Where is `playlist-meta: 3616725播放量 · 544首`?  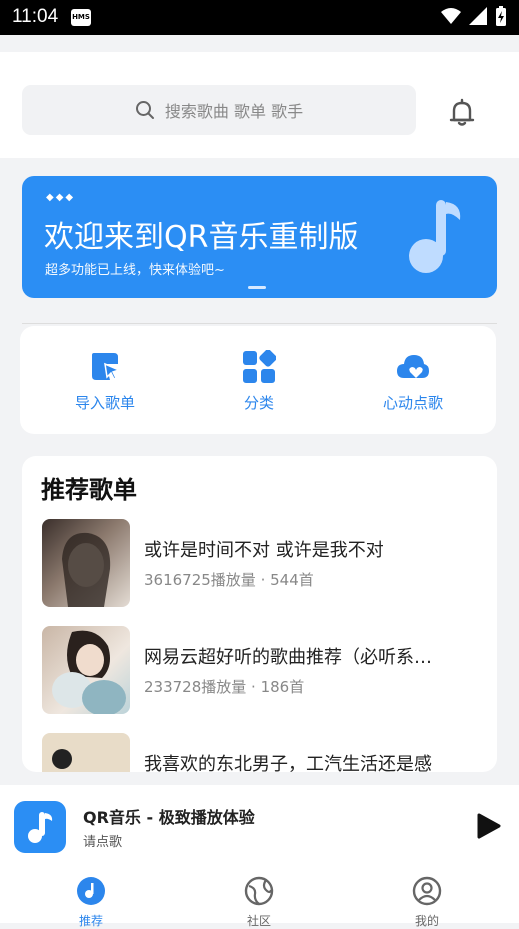
playlist-meta: 3616725播放量 · 544首 is located at coordinates (229, 580).